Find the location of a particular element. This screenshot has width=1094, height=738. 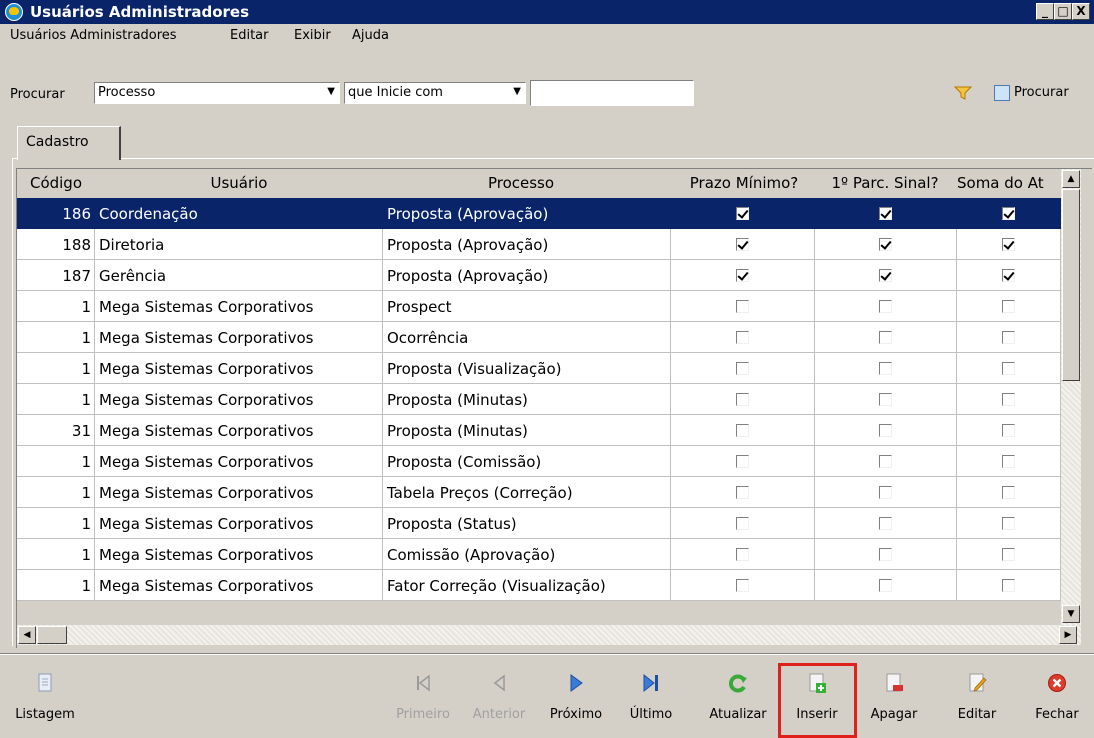

vertical-scroll-thumb is located at coordinates (1071, 285).